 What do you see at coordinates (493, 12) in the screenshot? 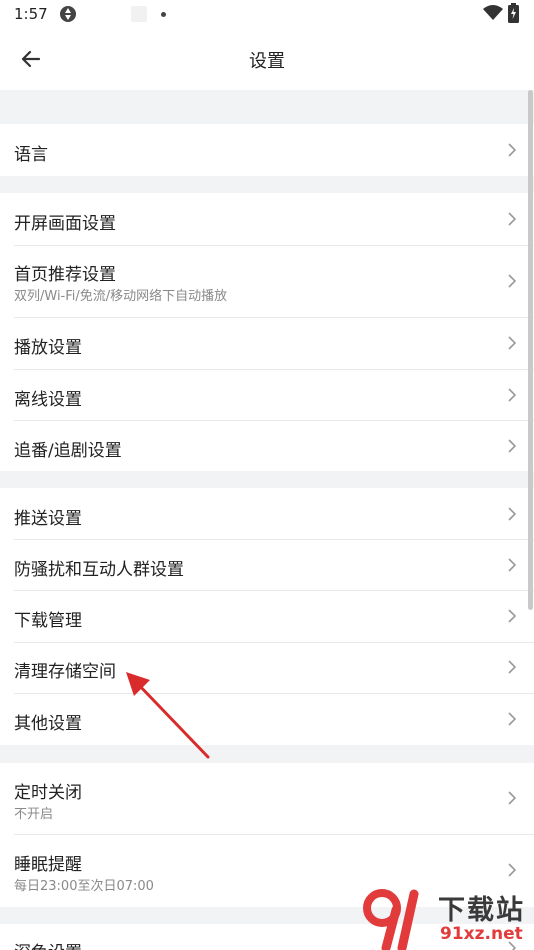
I see `wifi-icon` at bounding box center [493, 12].